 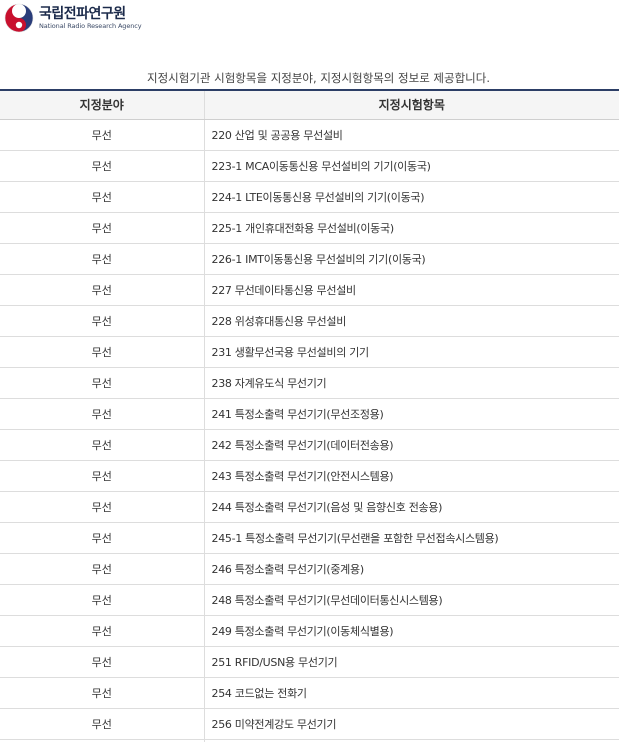 What do you see at coordinates (411, 445) in the screenshot?
I see `test-item-cell: 242 특정소출력 무선기기(데이터전송용)` at bounding box center [411, 445].